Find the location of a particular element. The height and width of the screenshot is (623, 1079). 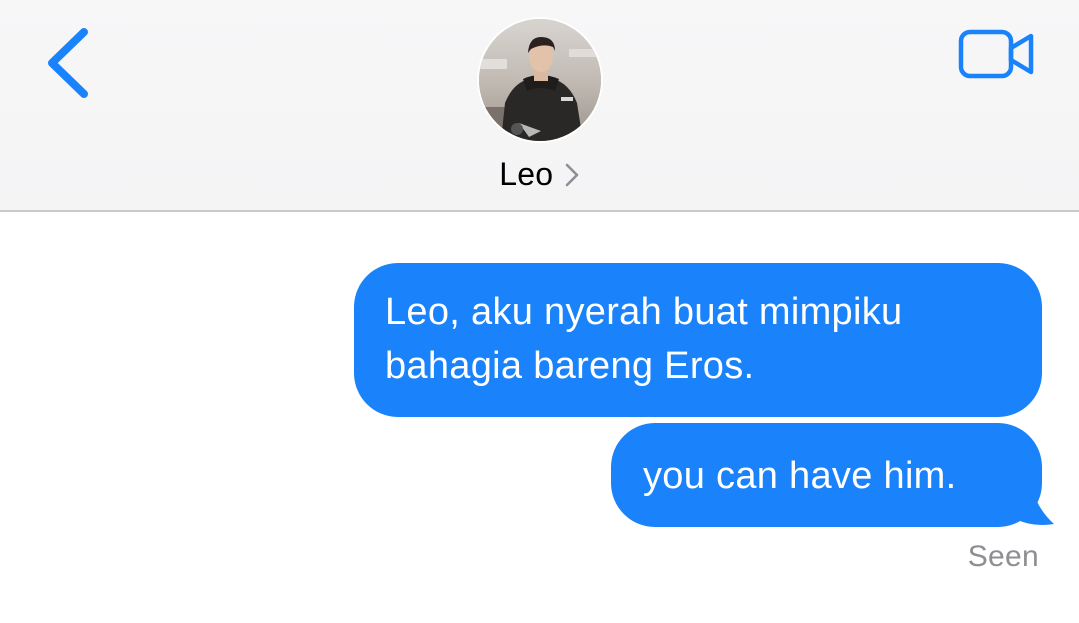

avatar-photo is located at coordinates (540, 80).